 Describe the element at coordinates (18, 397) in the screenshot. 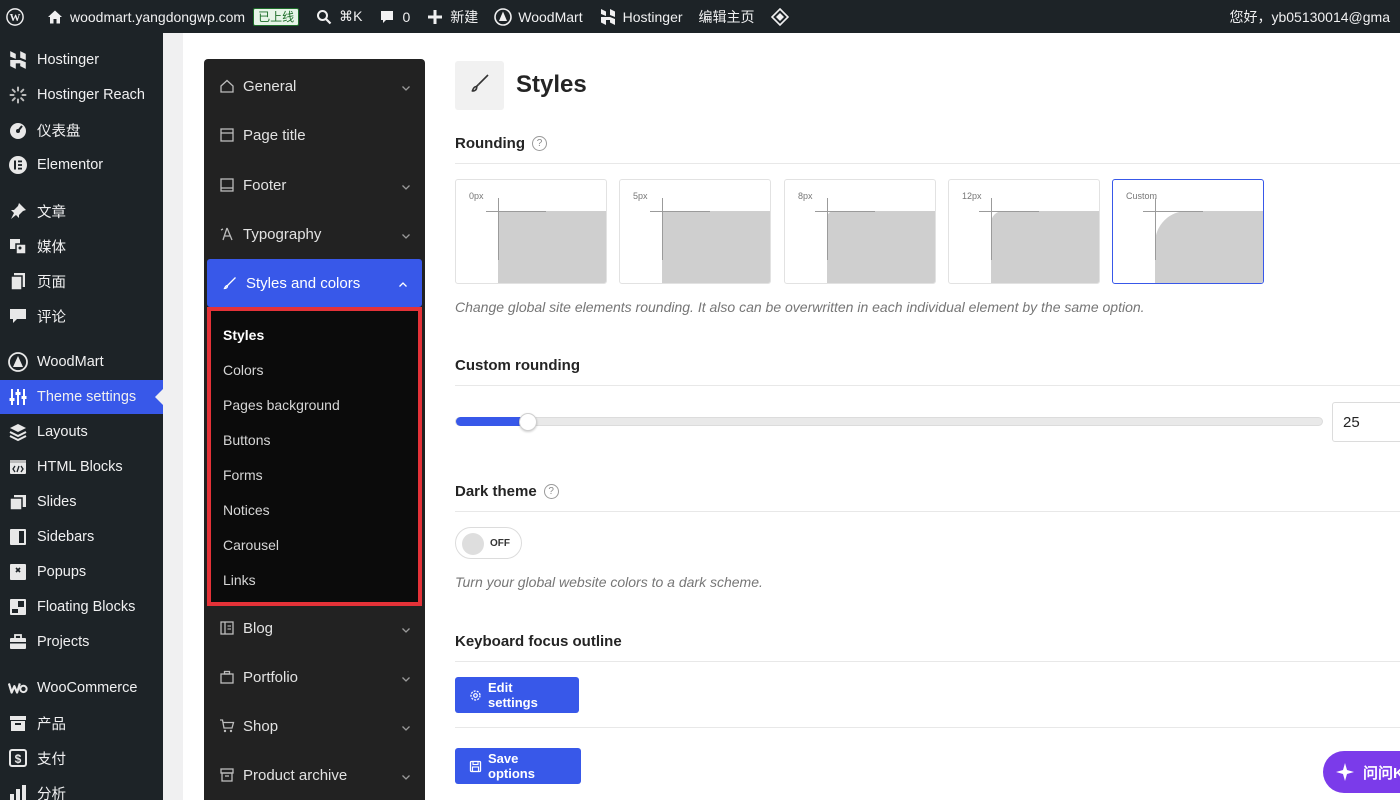

I see `sliders-icon` at that location.